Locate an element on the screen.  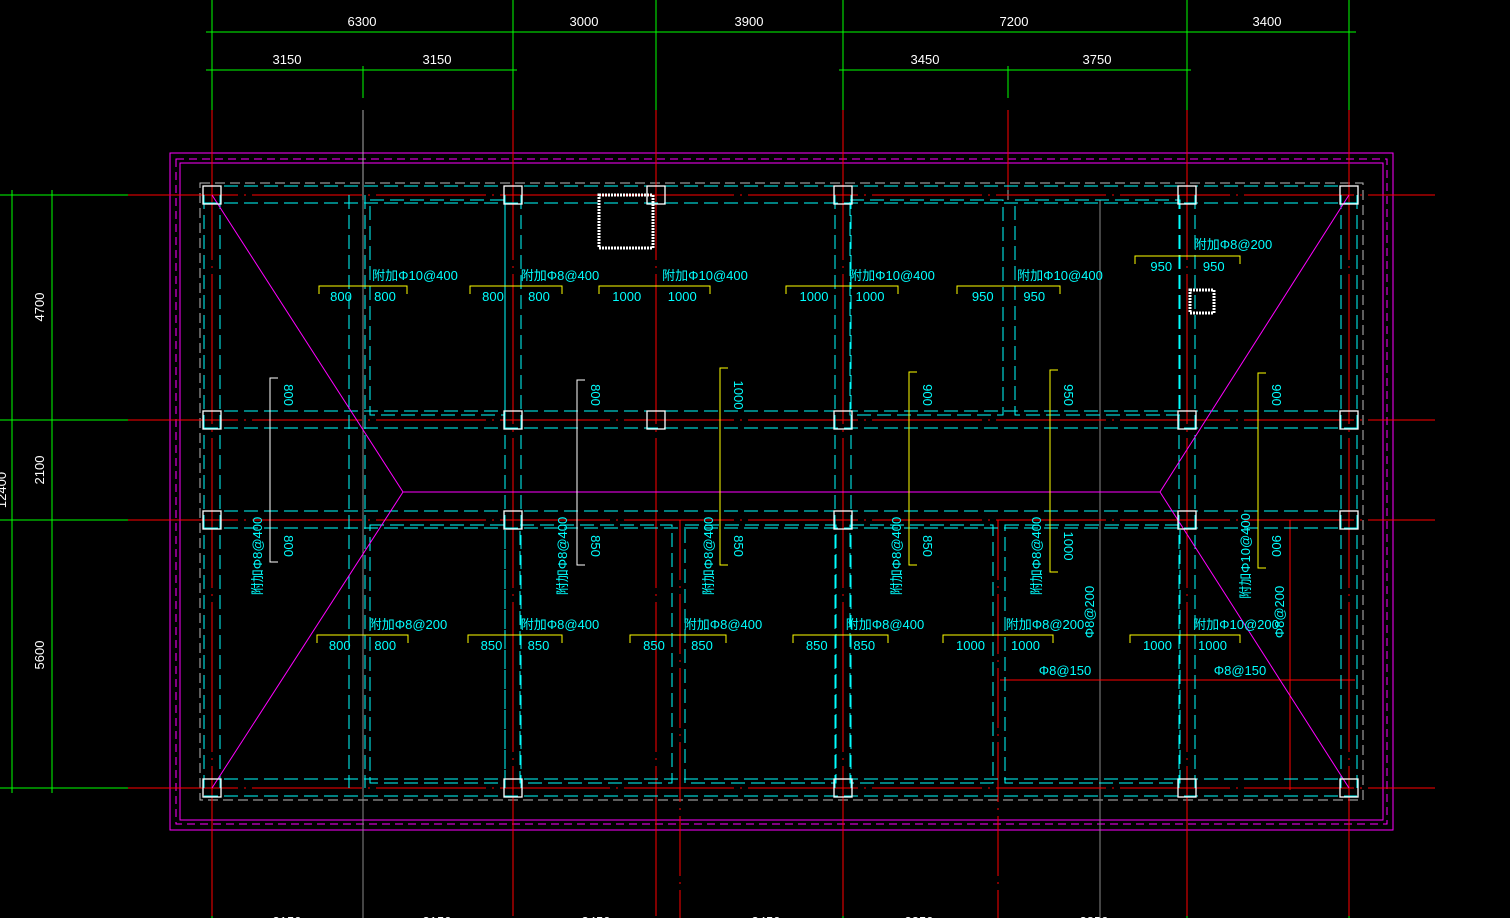
dimension-value: 2100 is located at coordinates (39, 470).